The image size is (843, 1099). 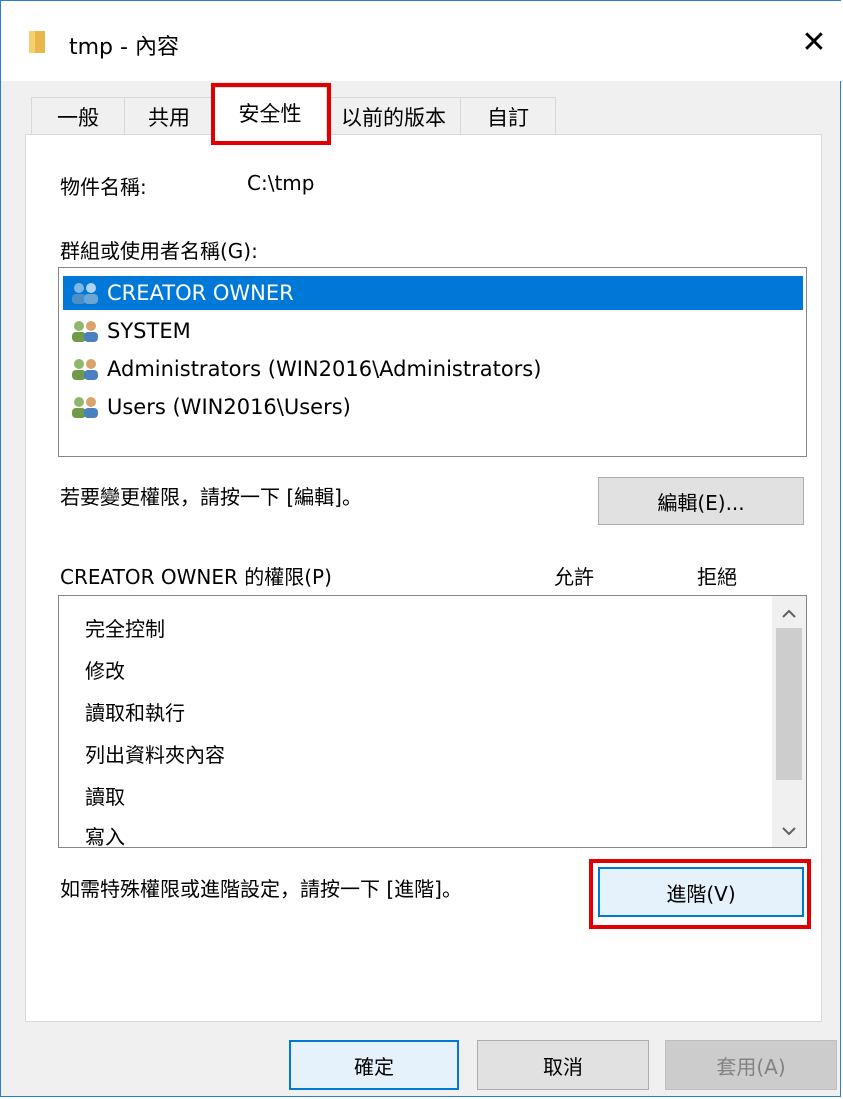 I want to click on permission-item: 寫入, so click(x=105, y=836).